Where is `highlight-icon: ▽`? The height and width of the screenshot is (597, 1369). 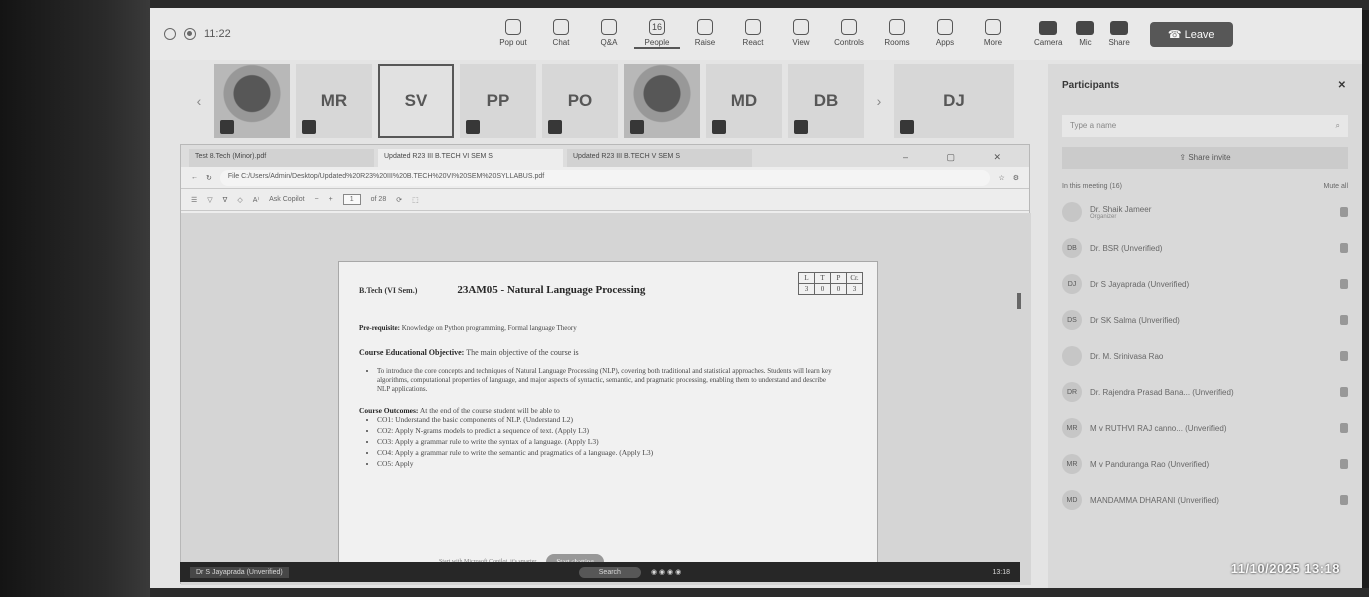 highlight-icon: ▽ is located at coordinates (209, 200).